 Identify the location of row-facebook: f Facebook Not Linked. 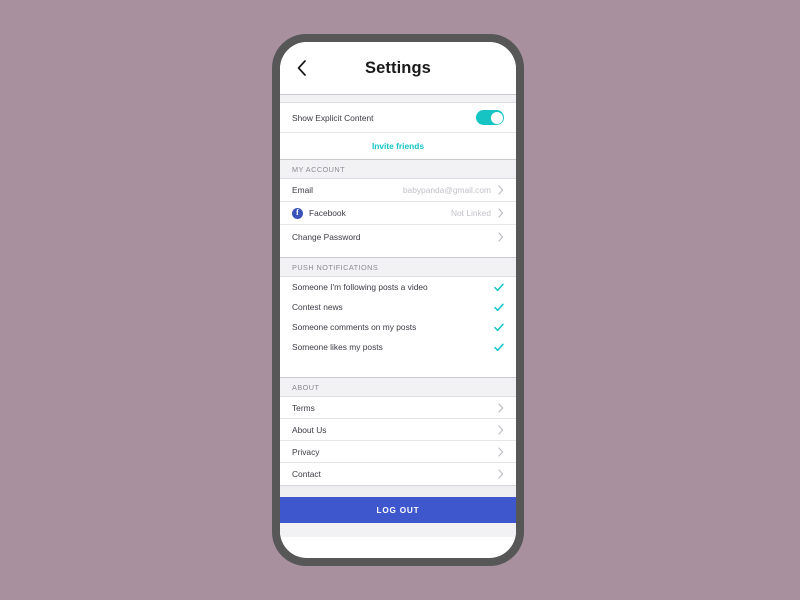
(398, 213).